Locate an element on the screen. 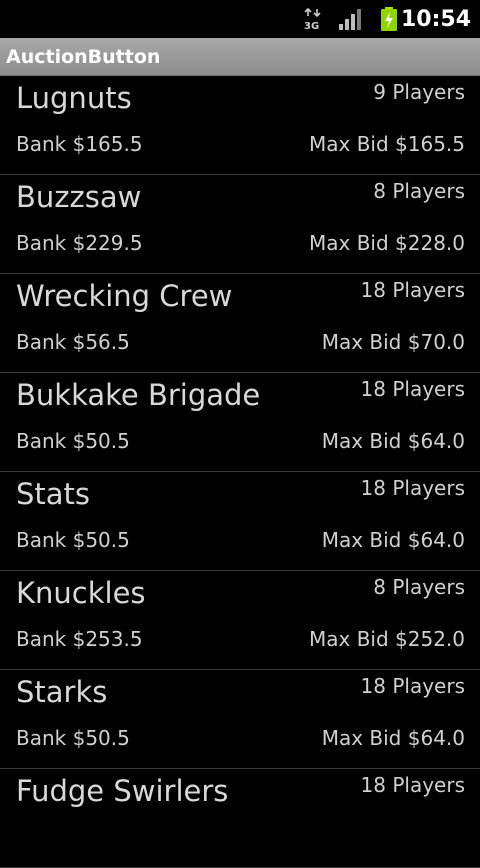 This screenshot has height=868, width=480. app-title: AuctionButton is located at coordinates (83, 57).